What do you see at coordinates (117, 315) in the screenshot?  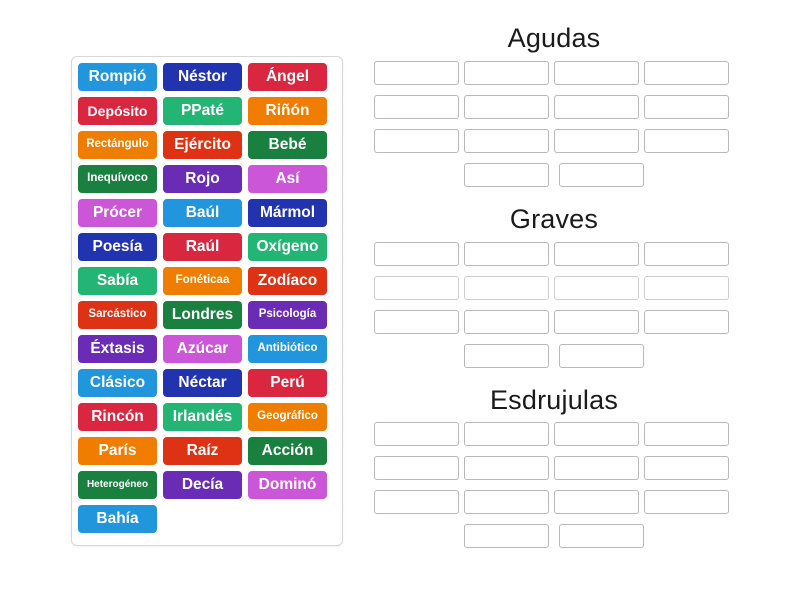 I see `word-tile: Sarcástico` at bounding box center [117, 315].